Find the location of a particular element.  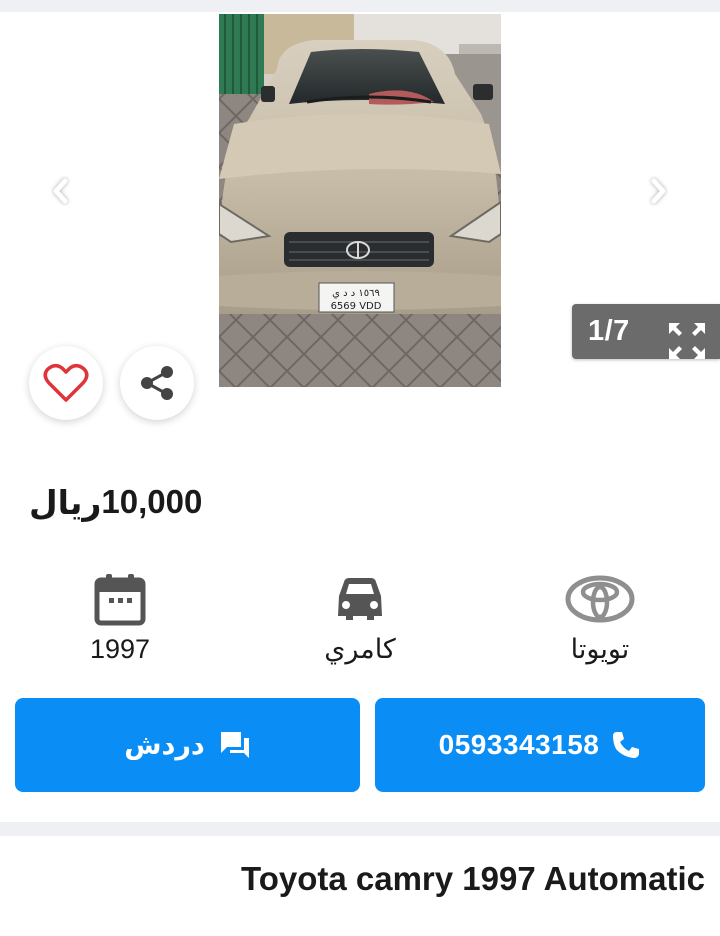

call-button: 0593343158 is located at coordinates (540, 745).